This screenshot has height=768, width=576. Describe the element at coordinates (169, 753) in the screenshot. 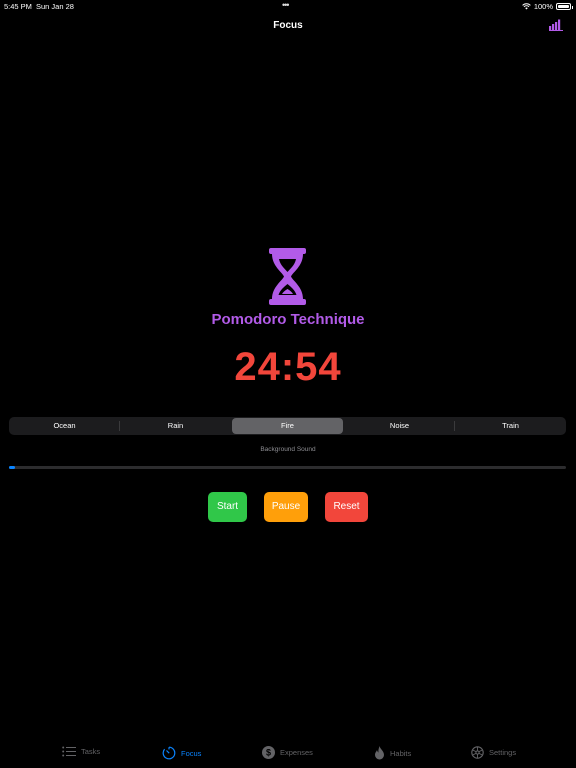

I see `timer-icon` at that location.